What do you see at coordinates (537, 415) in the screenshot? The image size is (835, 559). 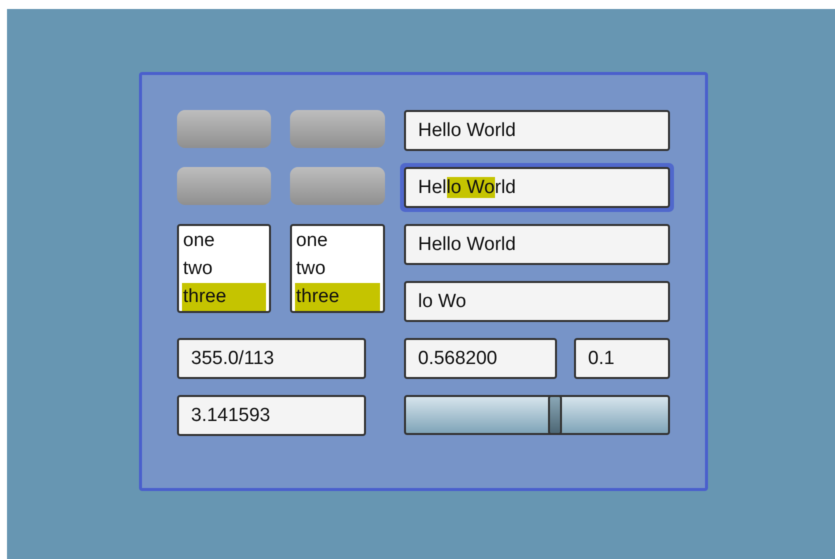 I see `slider-track` at bounding box center [537, 415].